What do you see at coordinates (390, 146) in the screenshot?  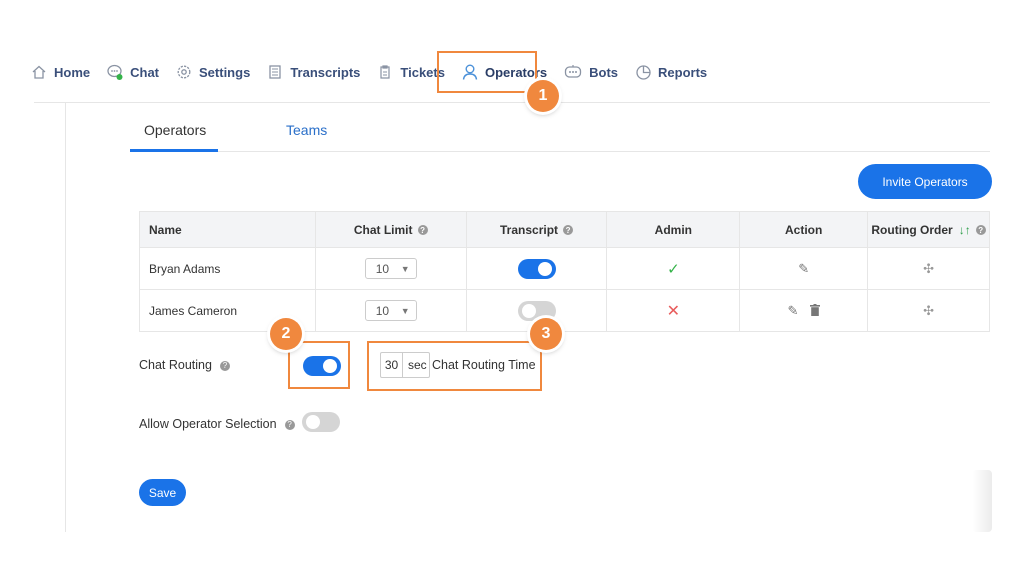 I see `obscured-description` at bounding box center [390, 146].